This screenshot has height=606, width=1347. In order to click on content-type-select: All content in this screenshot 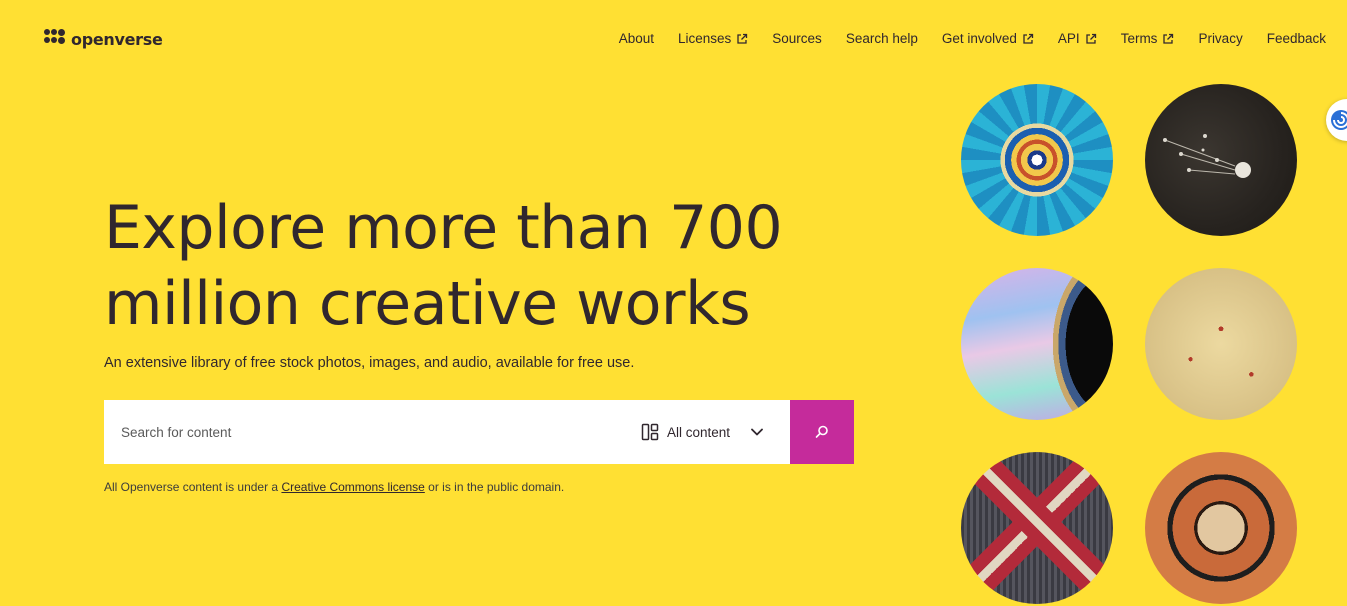, I will do `click(708, 432)`.